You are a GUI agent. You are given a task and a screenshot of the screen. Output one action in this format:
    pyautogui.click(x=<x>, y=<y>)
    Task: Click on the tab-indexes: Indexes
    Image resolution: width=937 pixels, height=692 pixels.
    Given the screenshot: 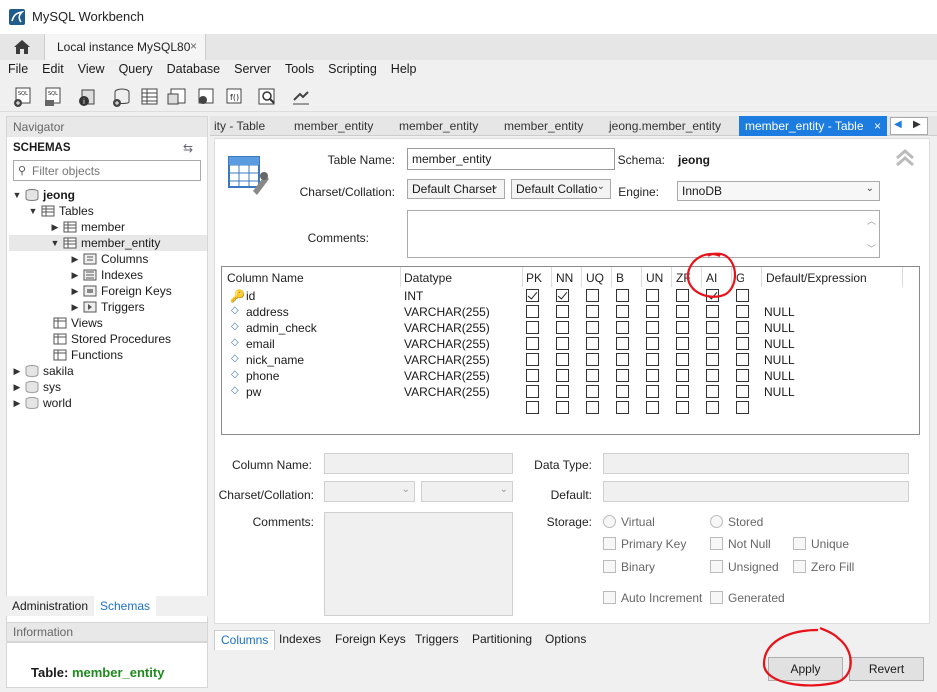 What is the action you would take?
    pyautogui.click(x=300, y=640)
    